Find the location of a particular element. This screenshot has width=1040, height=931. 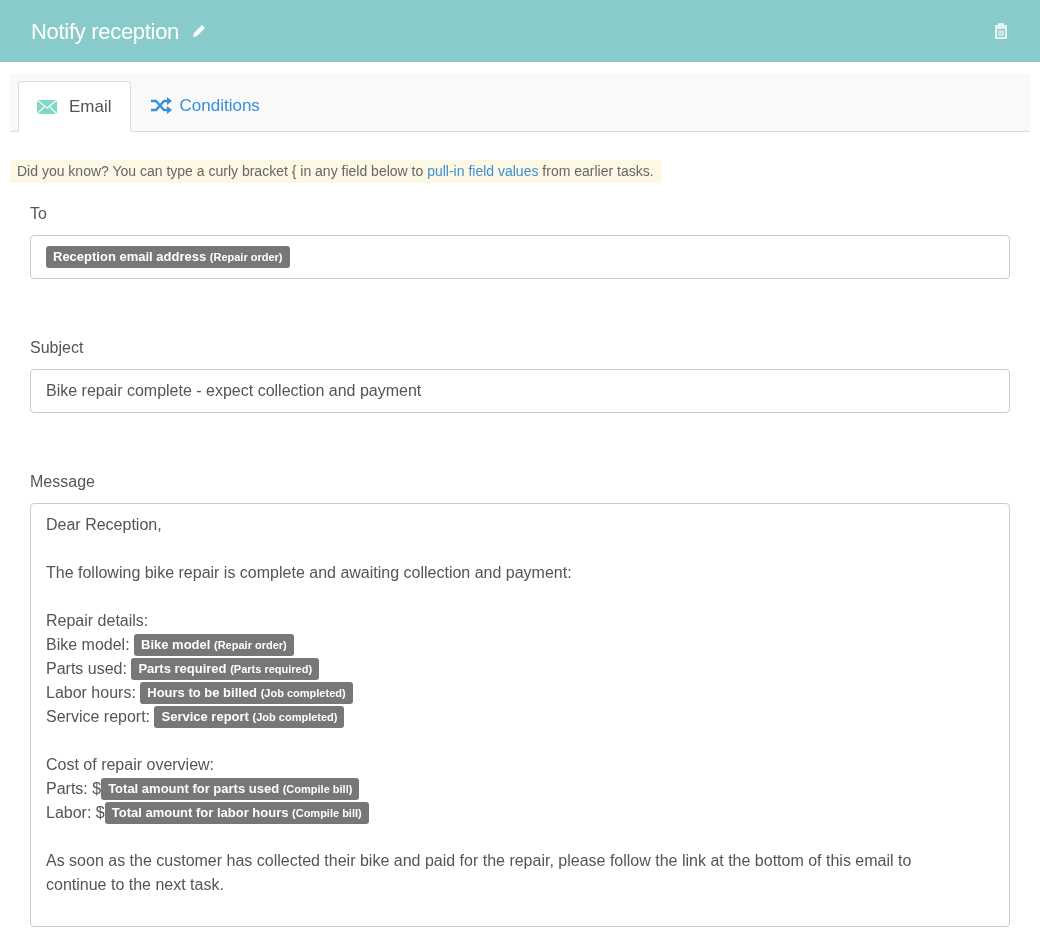

tab: Email is located at coordinates (74, 106).